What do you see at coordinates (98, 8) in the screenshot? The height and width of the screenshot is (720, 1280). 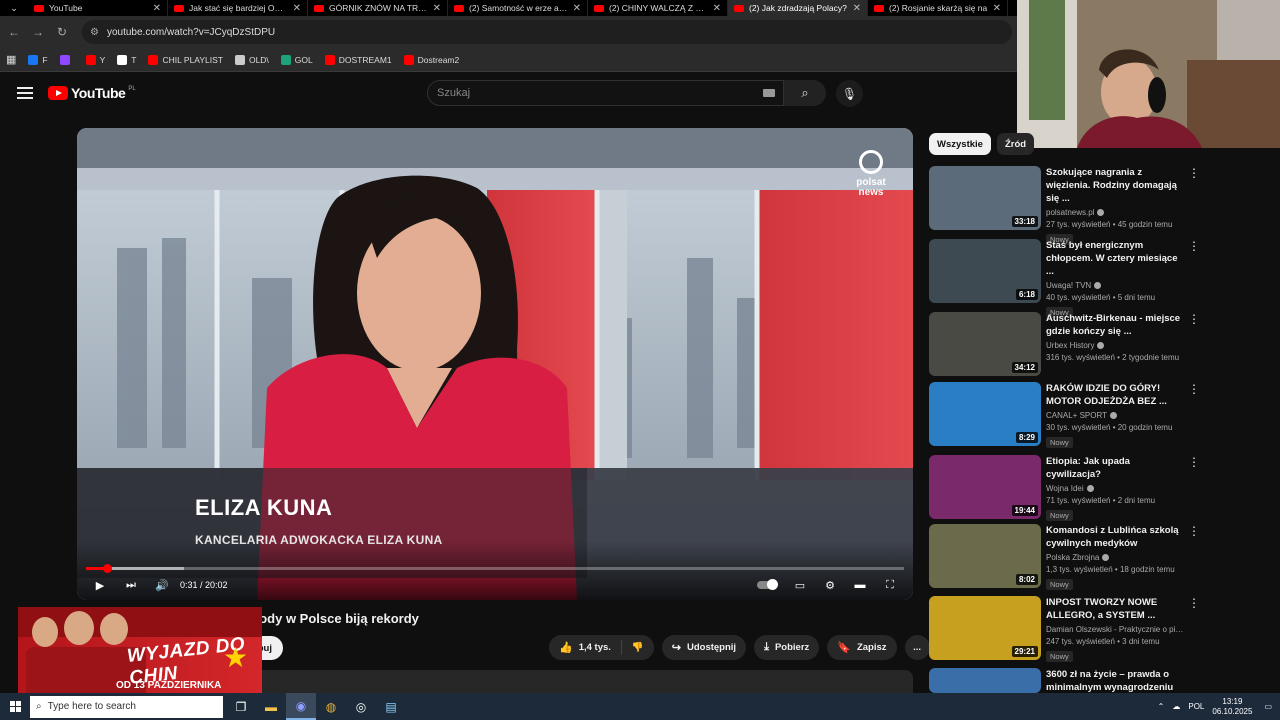 I see `browser-tab: YouTube ✕` at bounding box center [98, 8].